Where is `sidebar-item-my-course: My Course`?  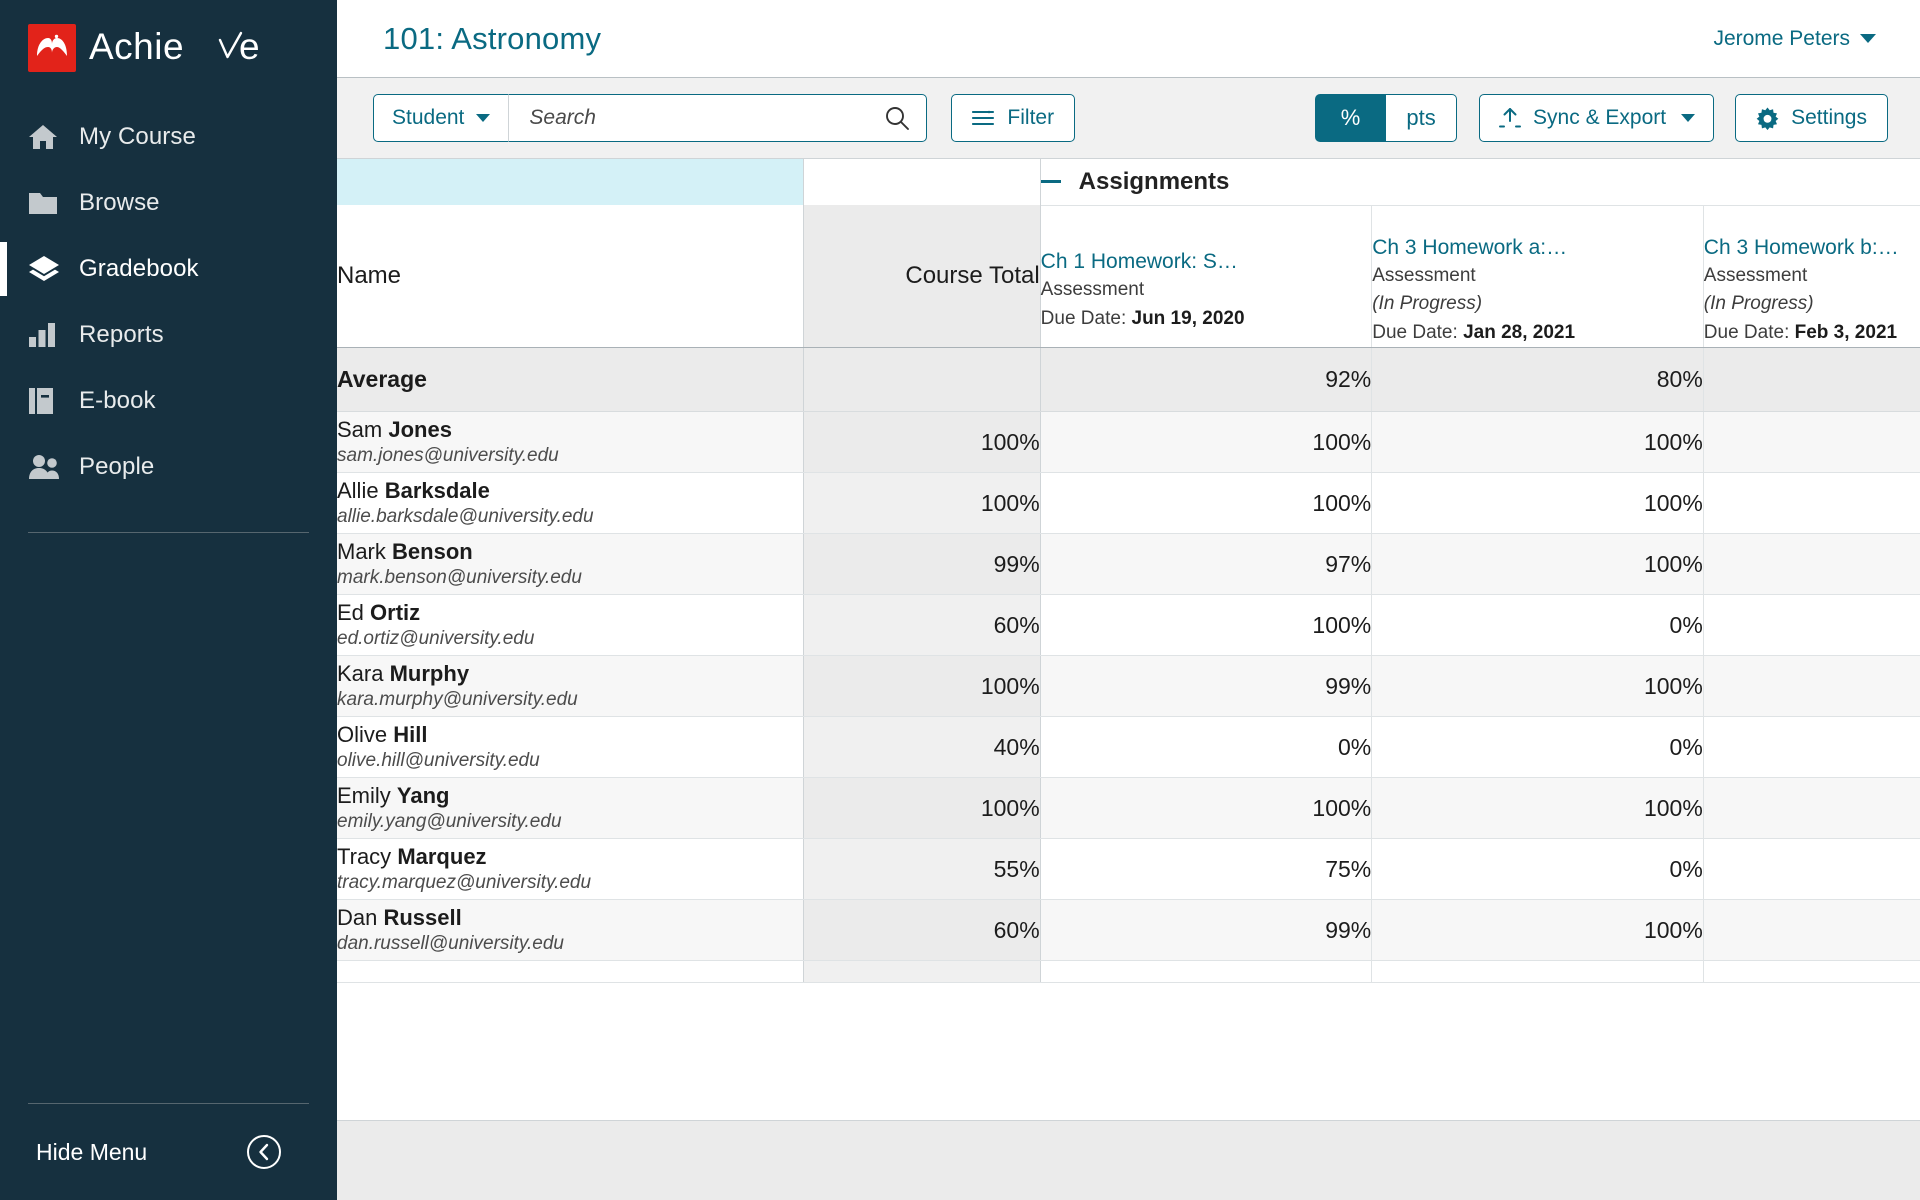
sidebar-item-my-course: My Course is located at coordinates (168, 137).